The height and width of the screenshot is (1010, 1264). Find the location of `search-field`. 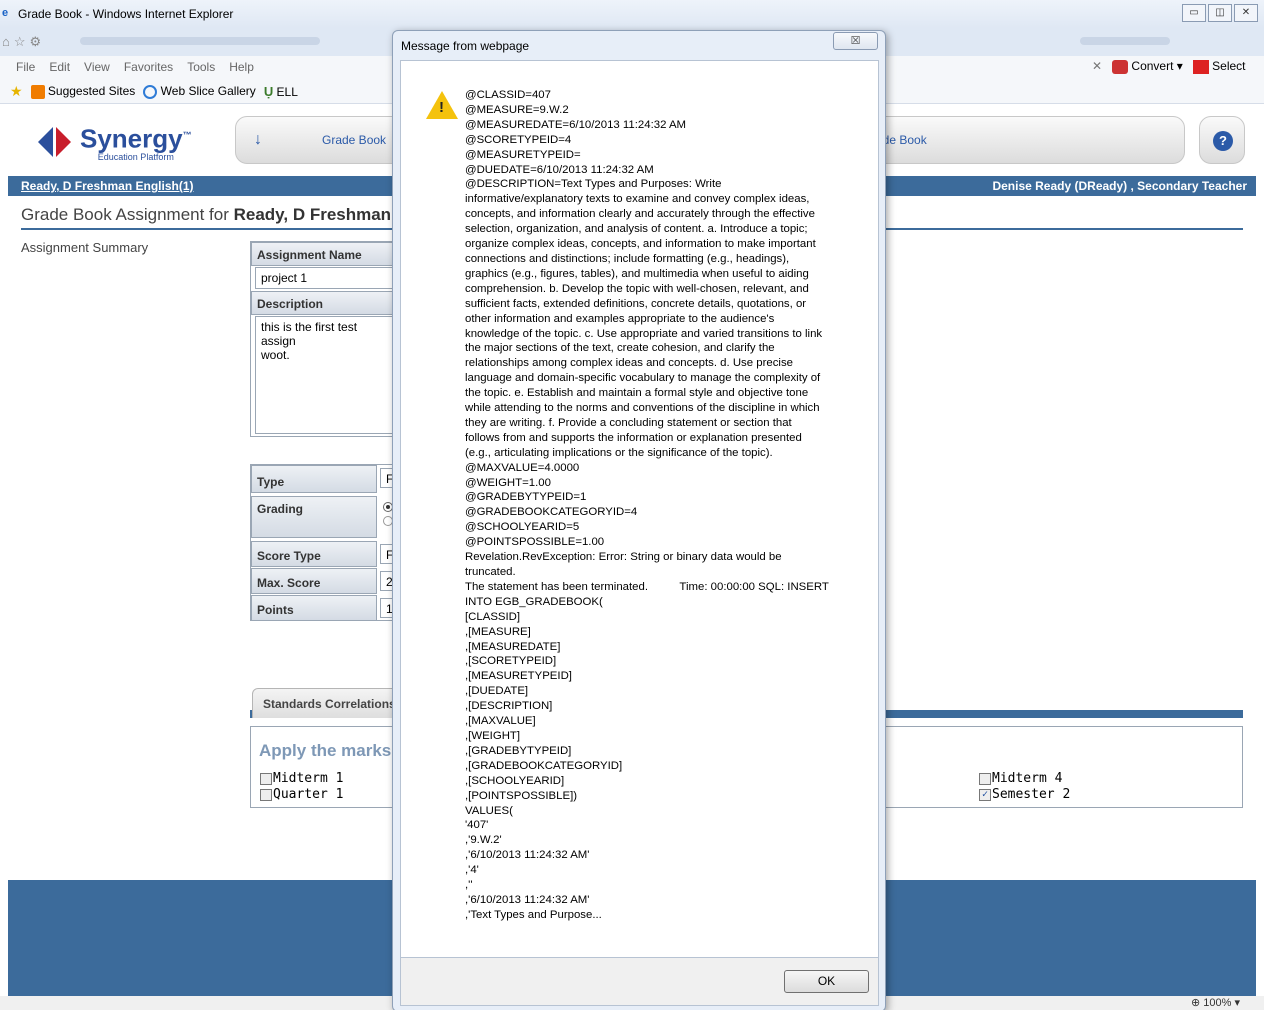

search-field is located at coordinates (1125, 41).